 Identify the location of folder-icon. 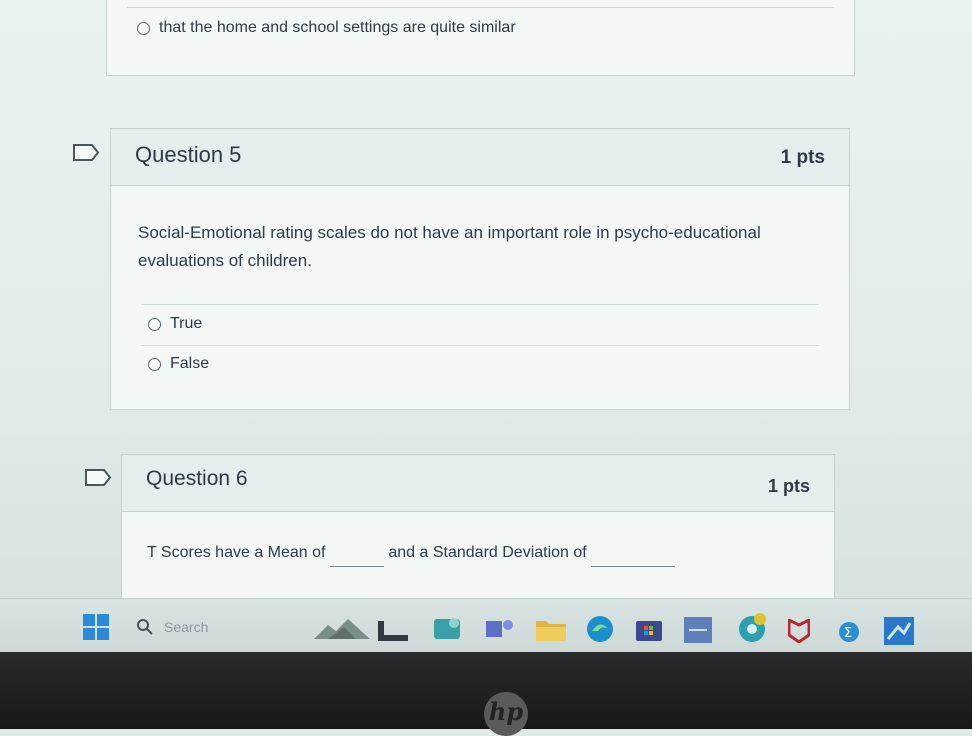
(551, 629).